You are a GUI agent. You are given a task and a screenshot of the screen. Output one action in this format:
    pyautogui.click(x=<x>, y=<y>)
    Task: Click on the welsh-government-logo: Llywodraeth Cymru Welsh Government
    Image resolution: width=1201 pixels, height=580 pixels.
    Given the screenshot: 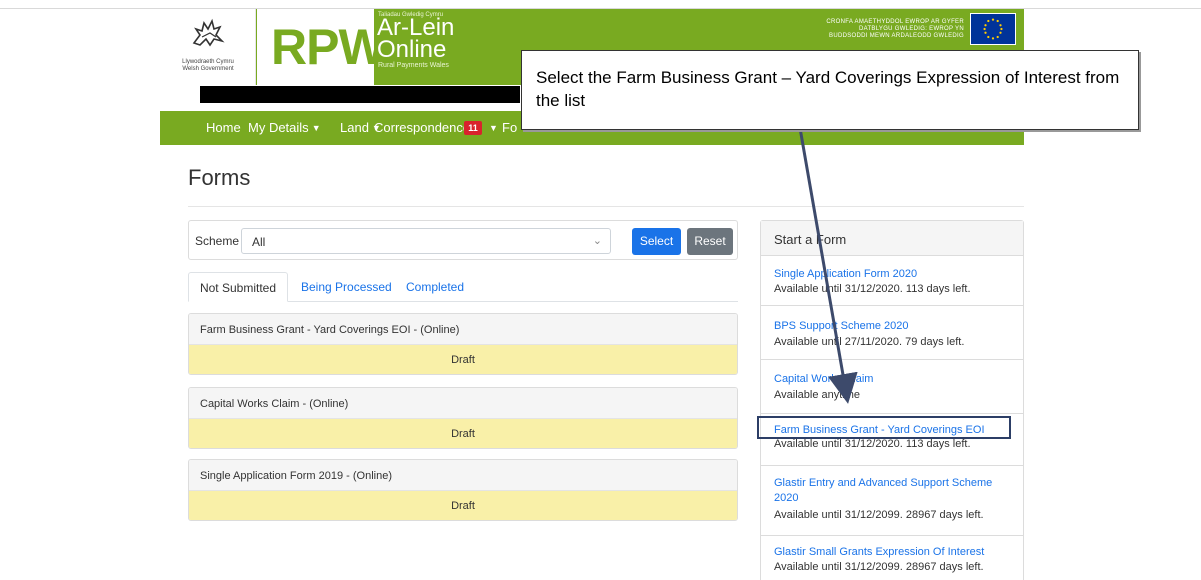 What is the action you would take?
    pyautogui.click(x=208, y=47)
    